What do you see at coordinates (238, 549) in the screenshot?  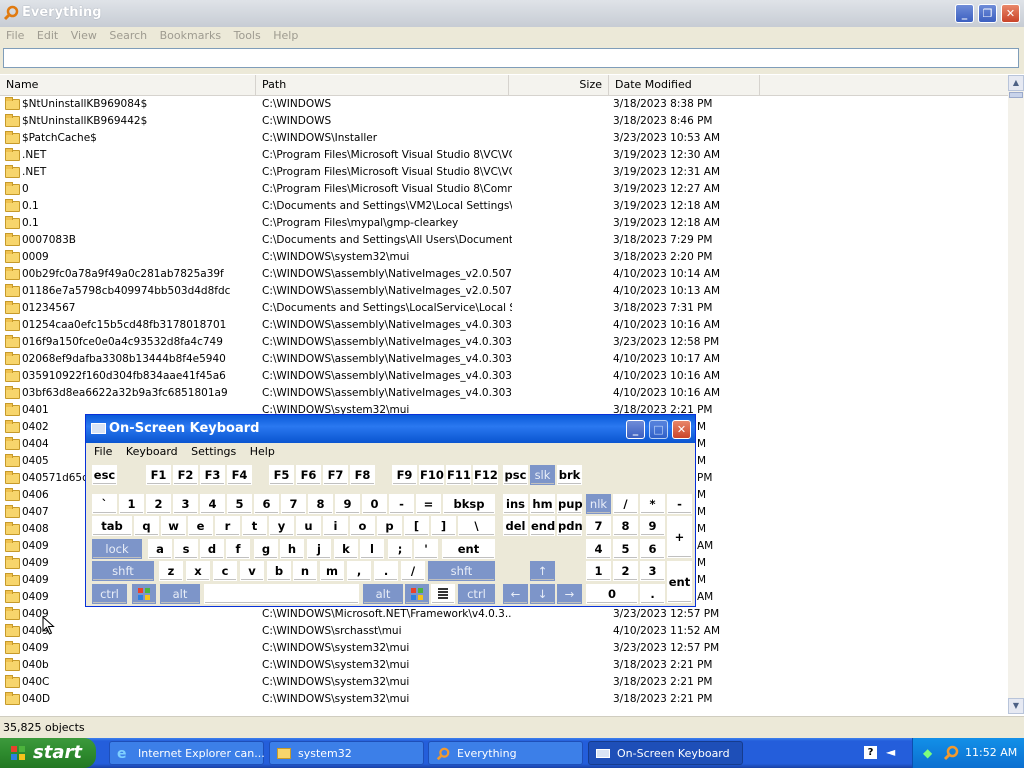 I see `key-f: f` at bounding box center [238, 549].